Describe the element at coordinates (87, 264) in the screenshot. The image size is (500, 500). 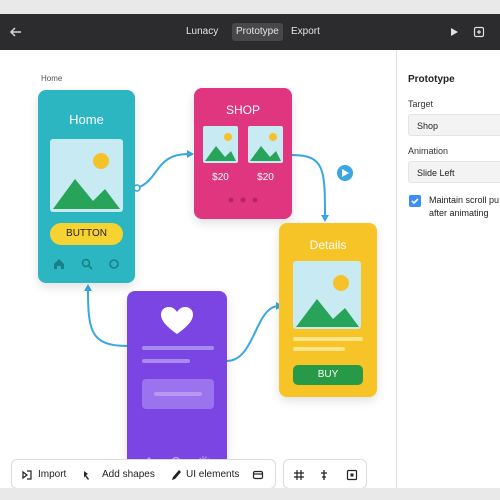
I see `search-icon` at that location.